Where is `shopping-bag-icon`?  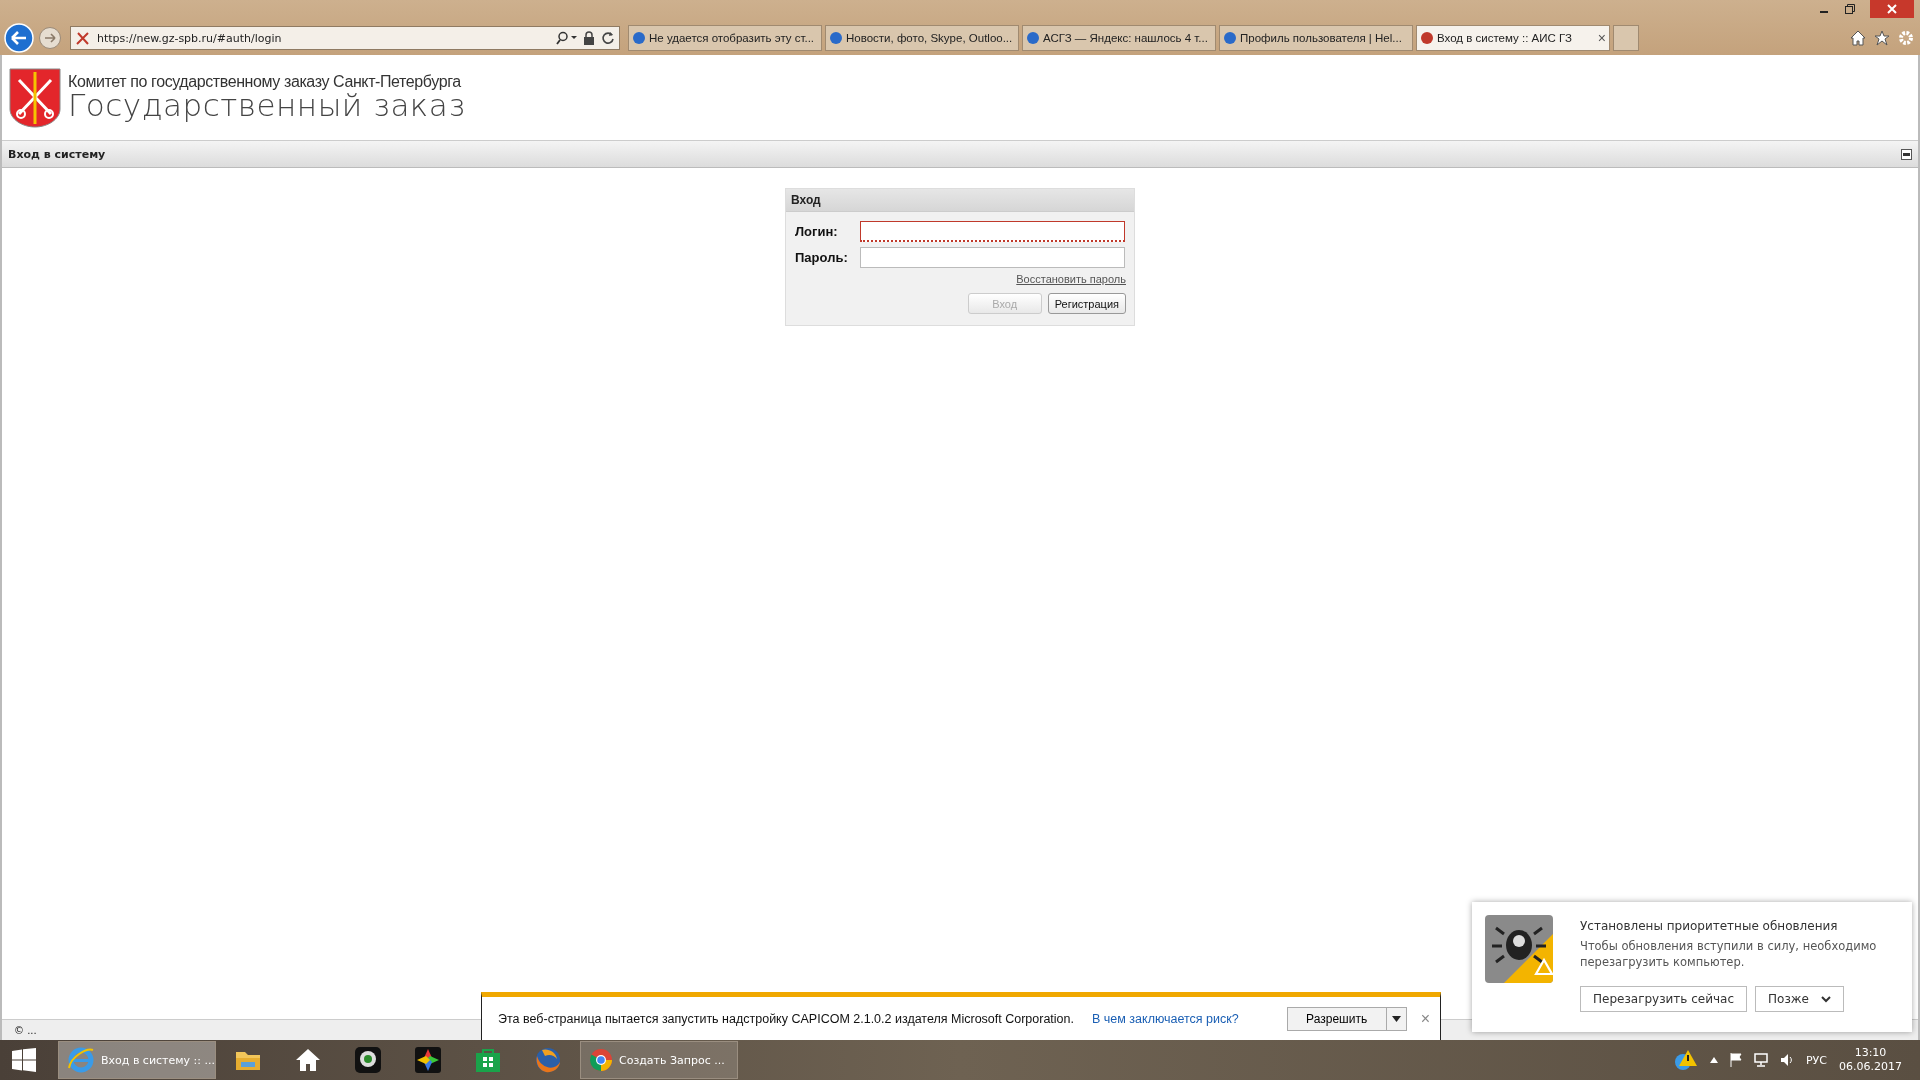
shopping-bag-icon is located at coordinates (488, 1060).